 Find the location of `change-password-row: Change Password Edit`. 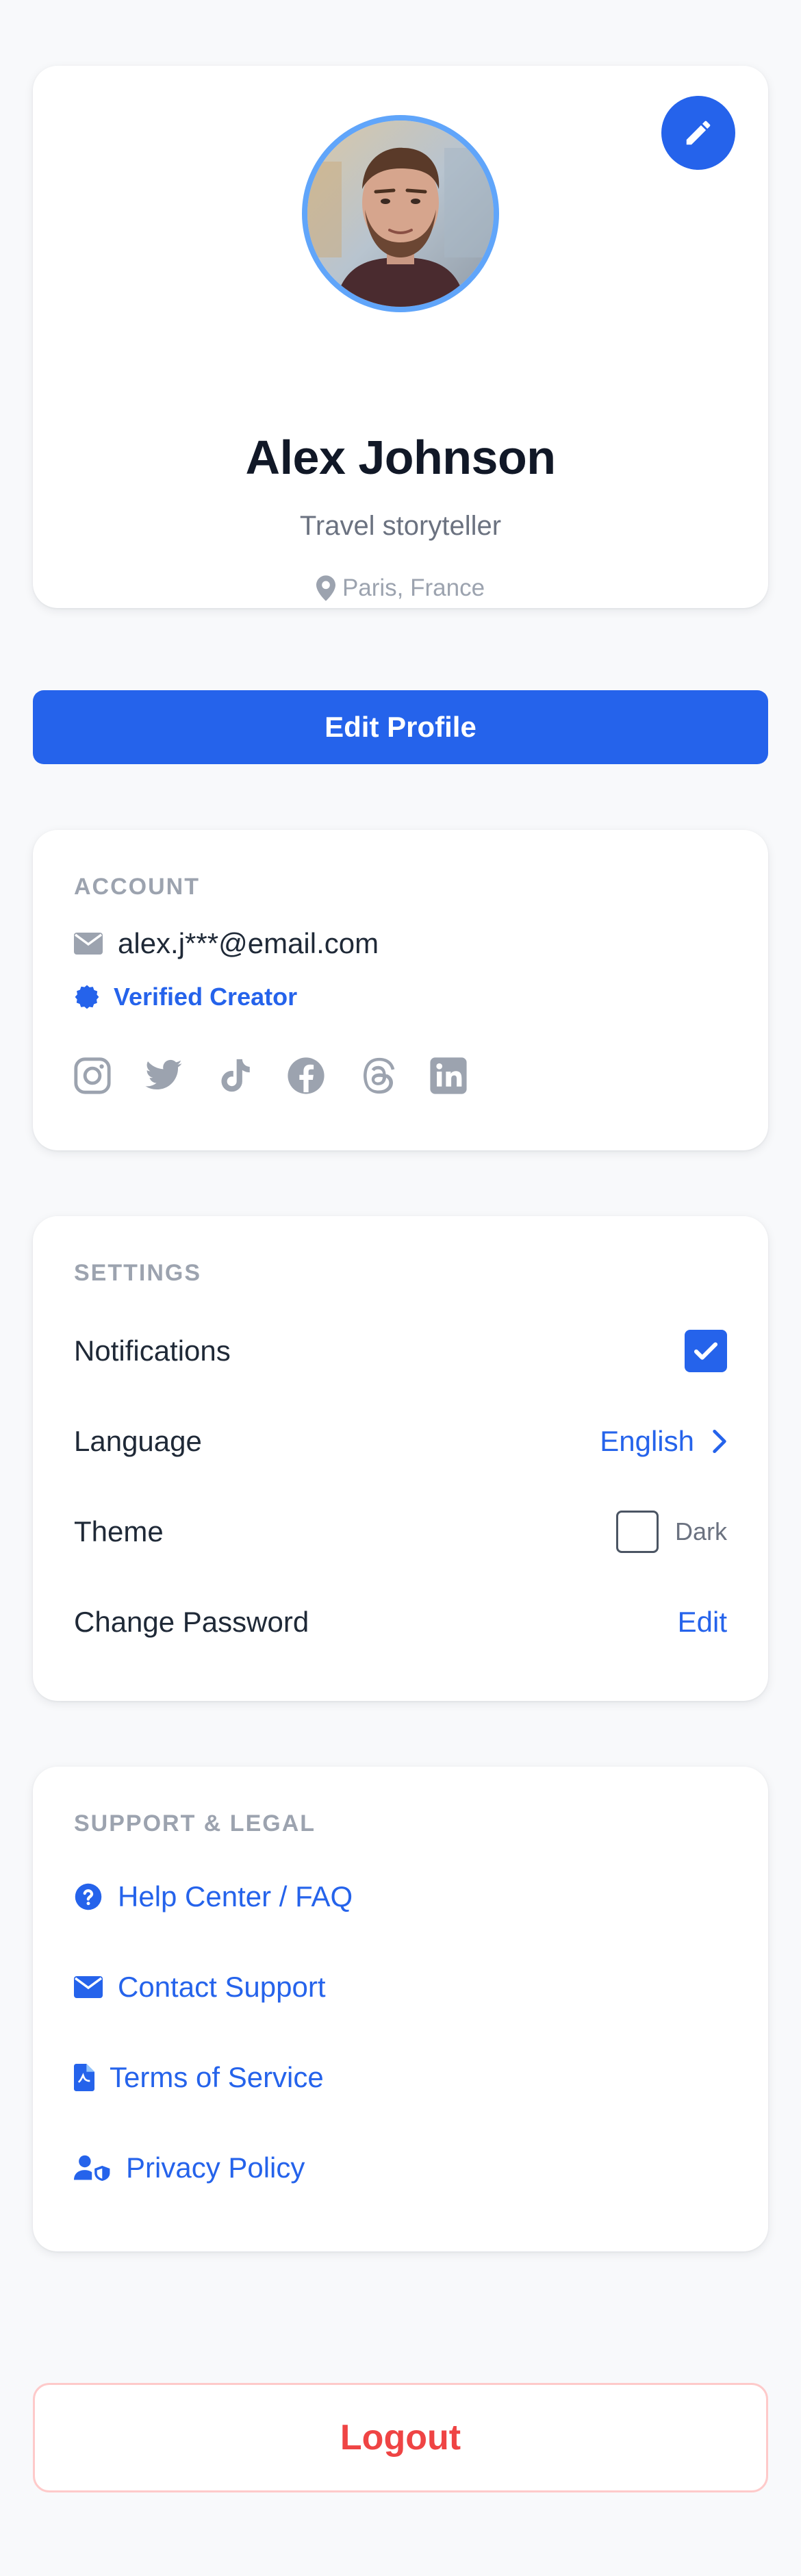

change-password-row: Change Password Edit is located at coordinates (400, 1622).